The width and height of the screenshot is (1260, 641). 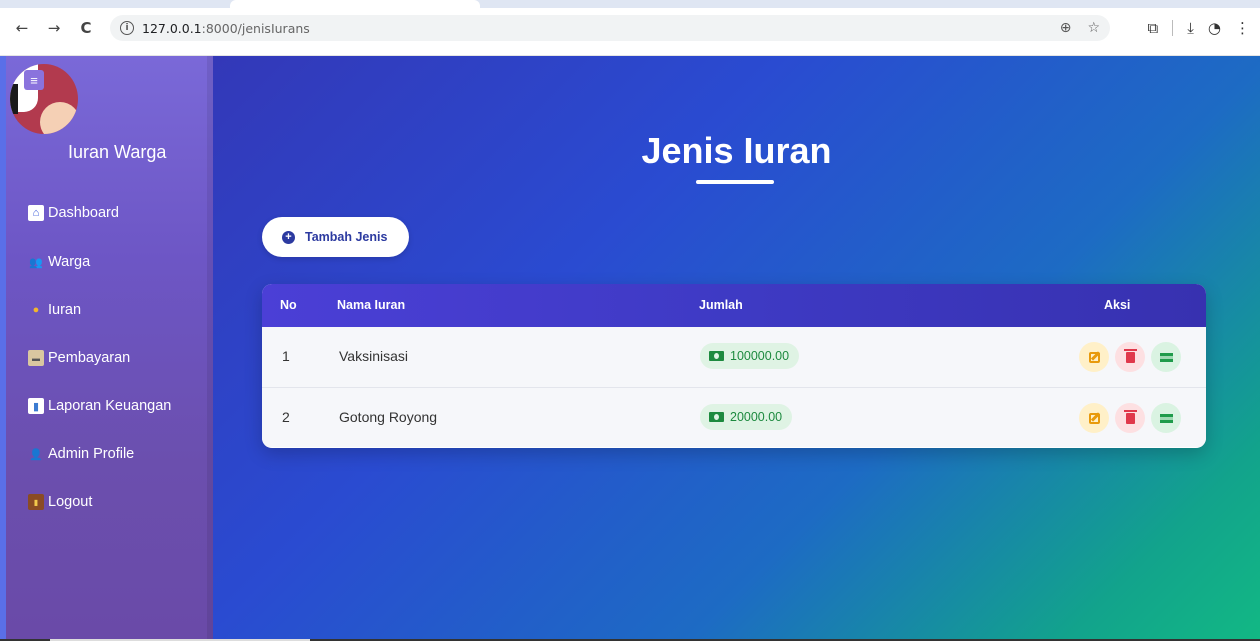 What do you see at coordinates (1153, 28) in the screenshot?
I see `extensions-icon: ⧉` at bounding box center [1153, 28].